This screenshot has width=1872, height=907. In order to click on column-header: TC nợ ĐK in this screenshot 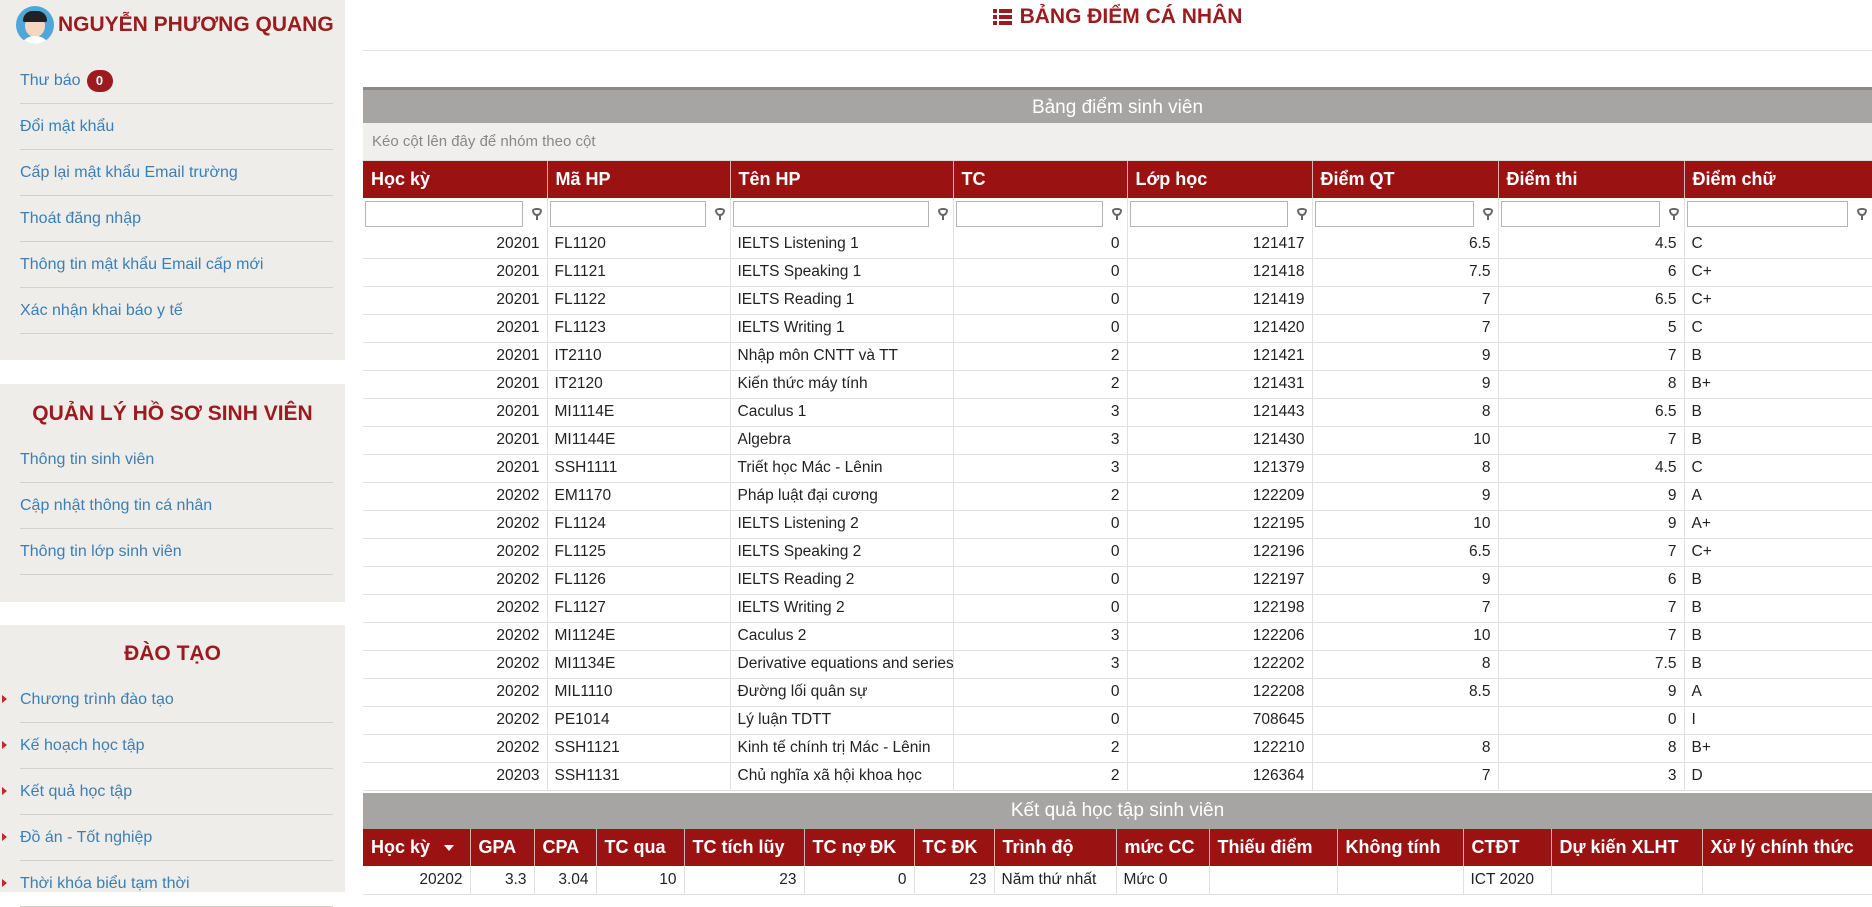, I will do `click(859, 847)`.